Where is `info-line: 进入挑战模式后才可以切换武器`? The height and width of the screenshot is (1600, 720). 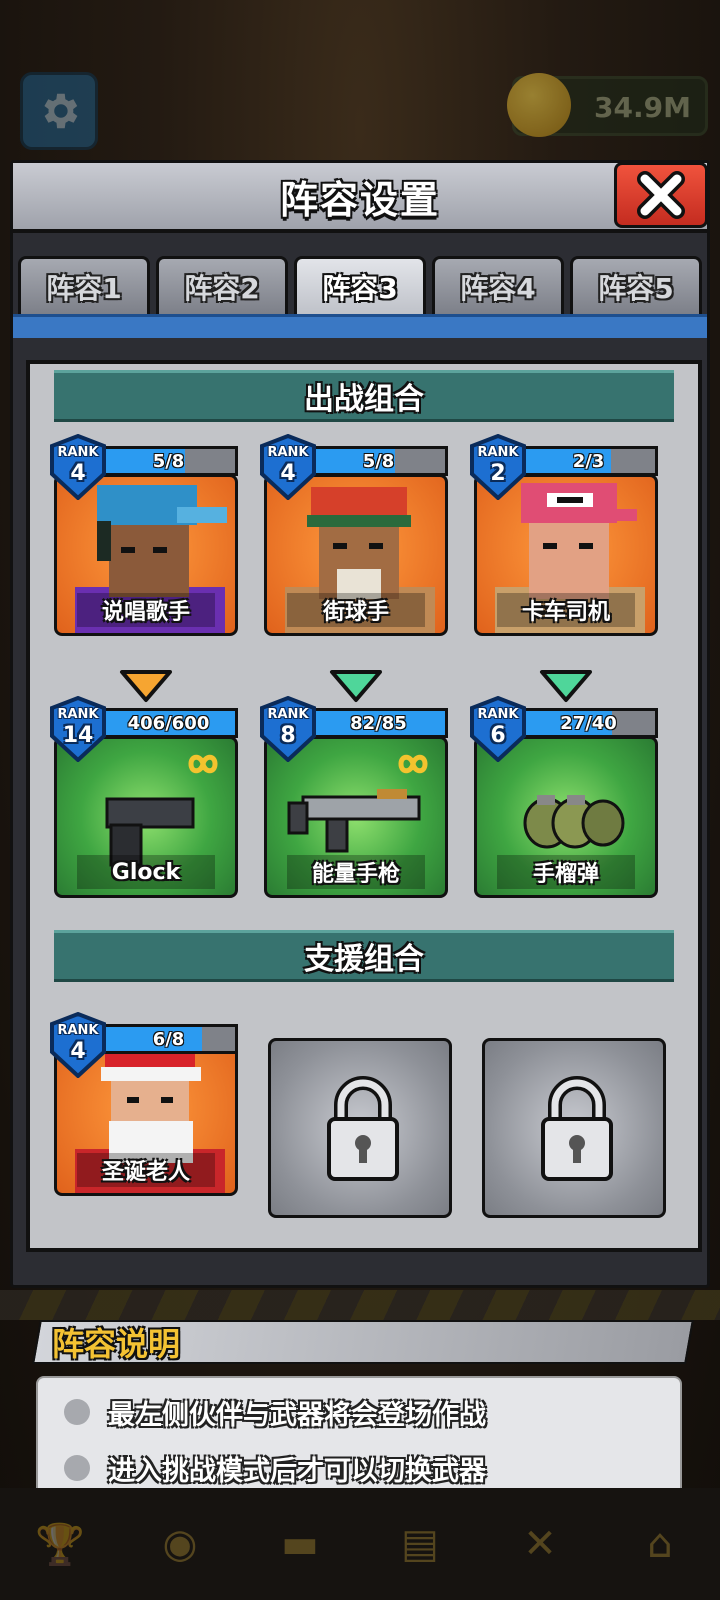 info-line: 进入挑战模式后才可以切换武器 is located at coordinates (275, 1468).